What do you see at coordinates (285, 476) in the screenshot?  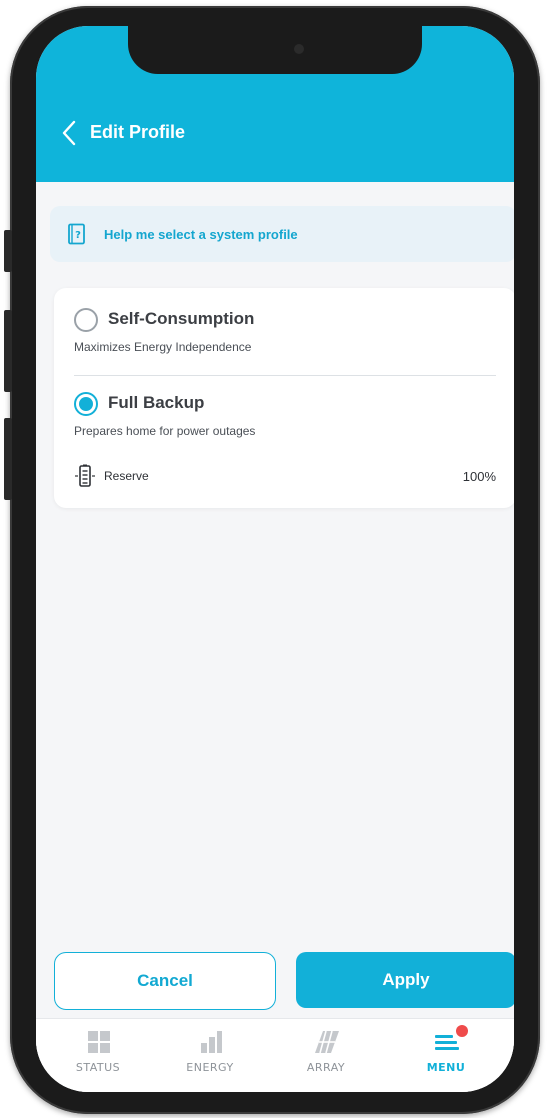 I see `reserve-row: Reserve 100%` at bounding box center [285, 476].